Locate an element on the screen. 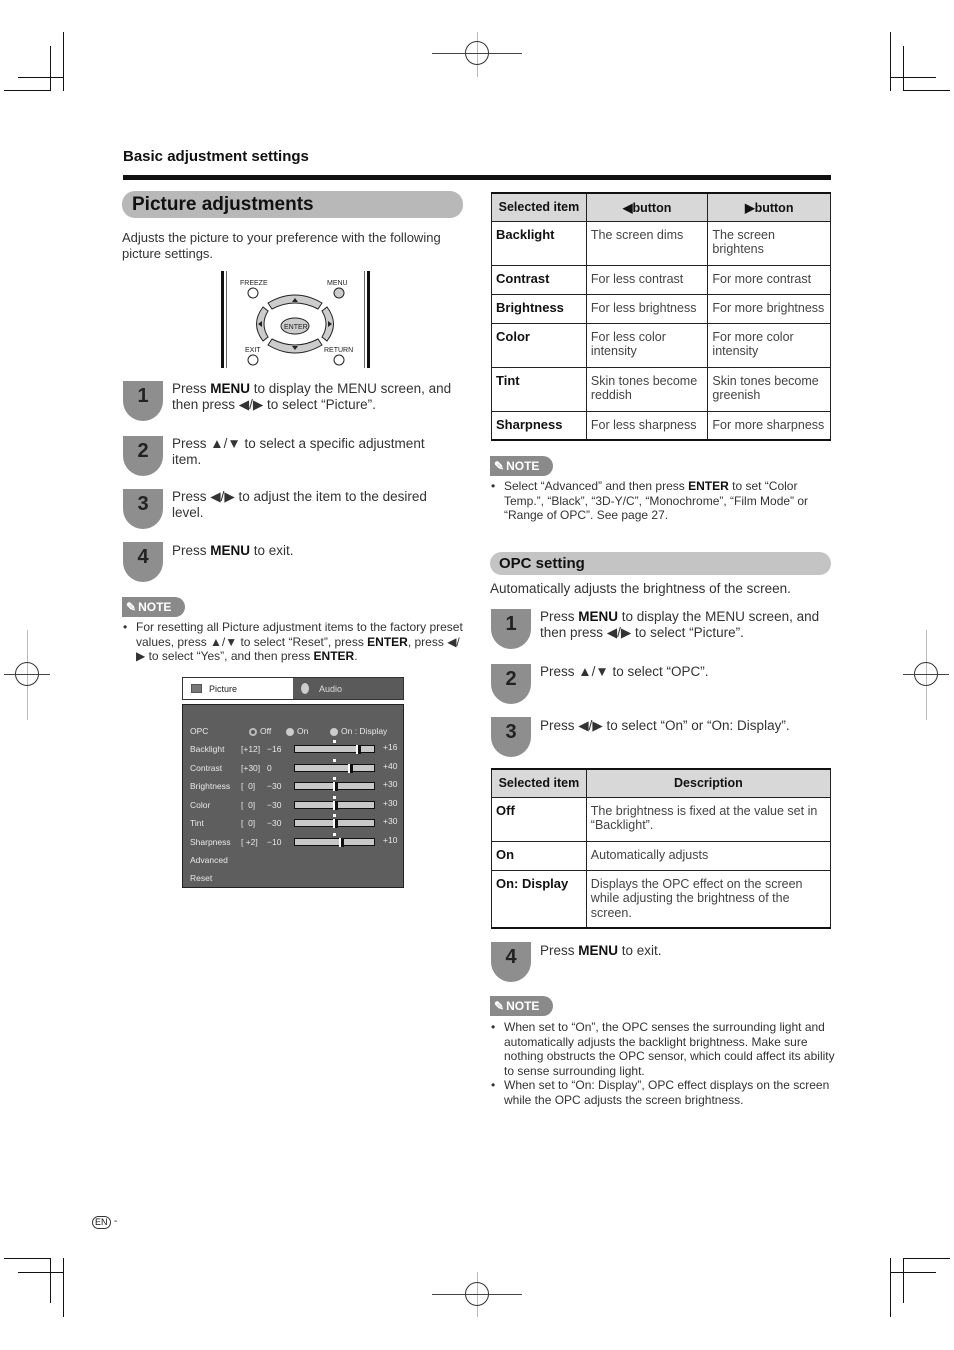 The height and width of the screenshot is (1350, 954). cell-left-action: For less contrast is located at coordinates (647, 279).